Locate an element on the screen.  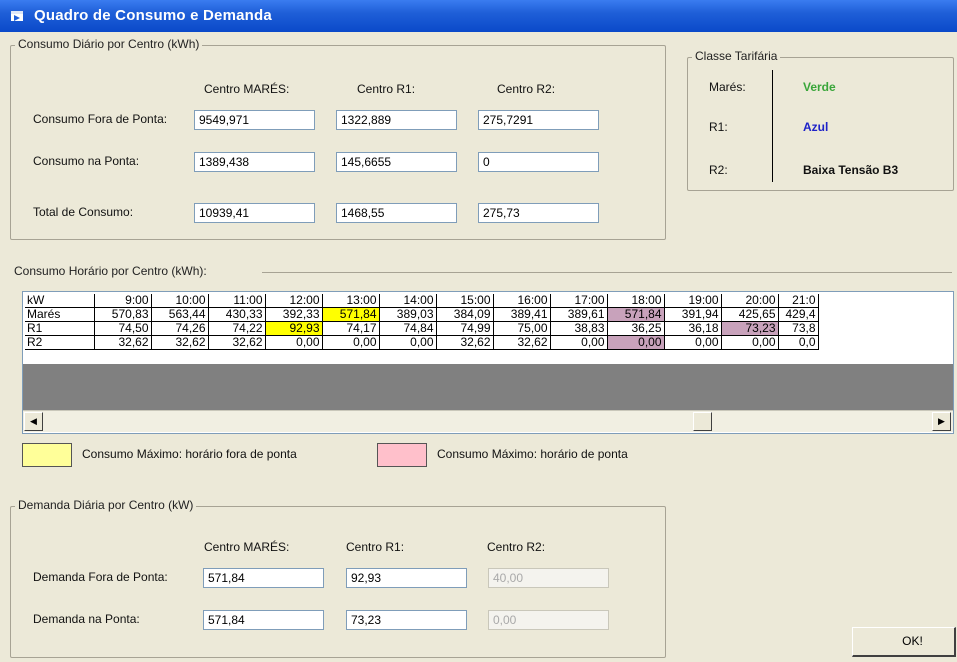
grid-cell: 74,84 is located at coordinates (408, 328).